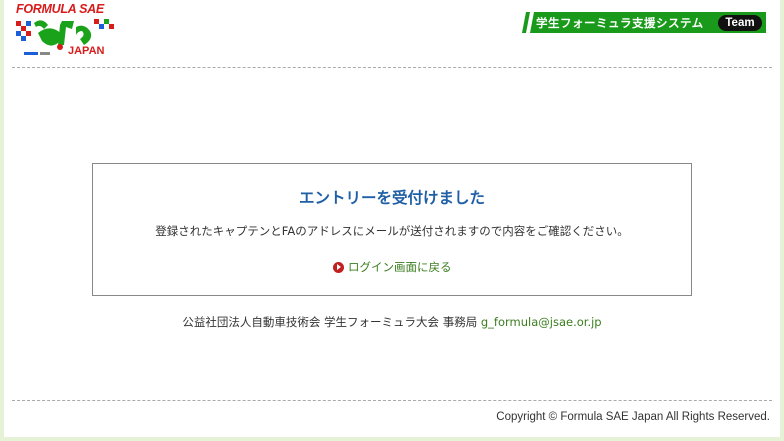  Describe the element at coordinates (391, 198) in the screenshot. I see `confirmation-title: エントリーを受付けました` at that location.